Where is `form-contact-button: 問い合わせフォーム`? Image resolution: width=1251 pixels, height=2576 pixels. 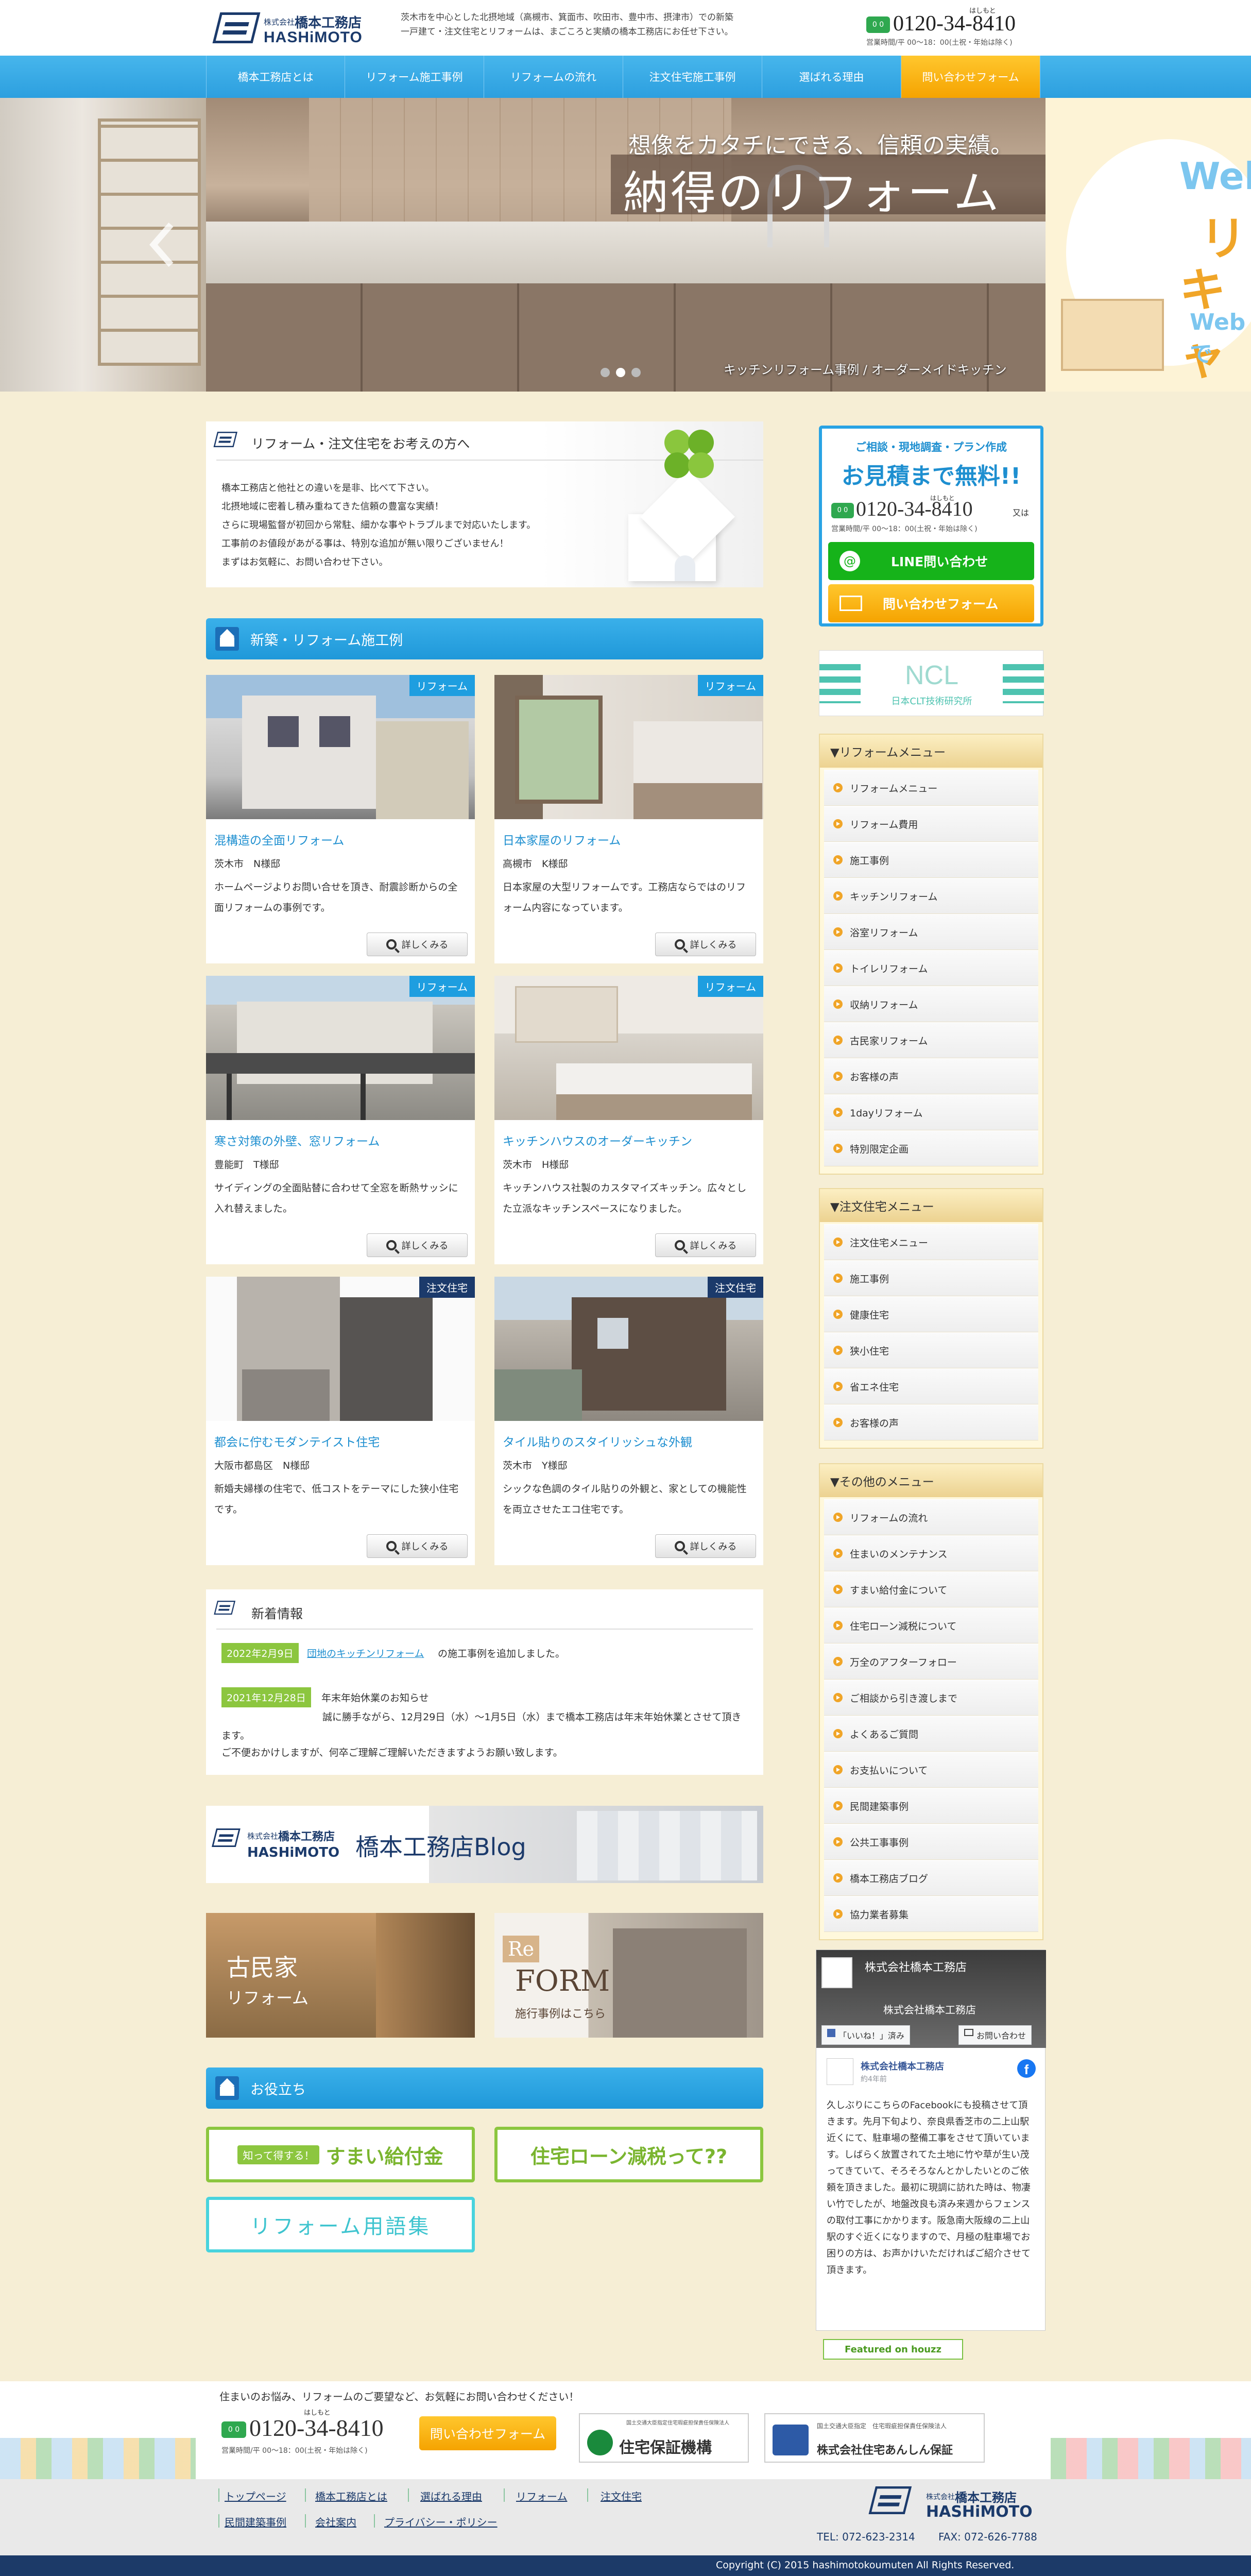 form-contact-button: 問い合わせフォーム is located at coordinates (931, 603).